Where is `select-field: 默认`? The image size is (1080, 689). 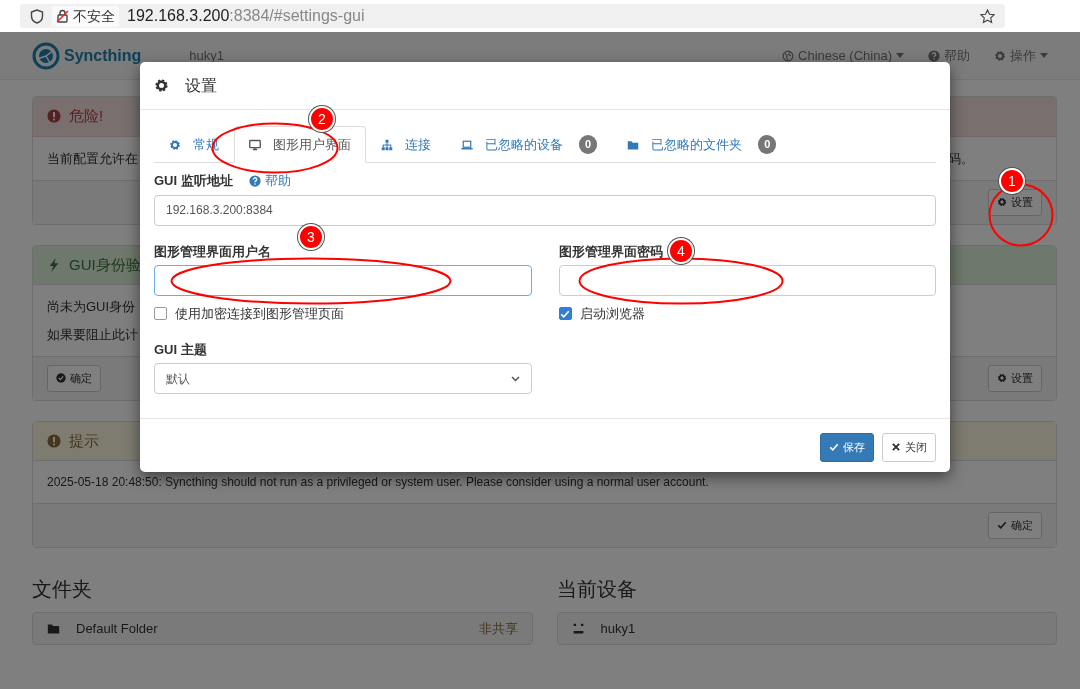 select-field: 默认 is located at coordinates (343, 378).